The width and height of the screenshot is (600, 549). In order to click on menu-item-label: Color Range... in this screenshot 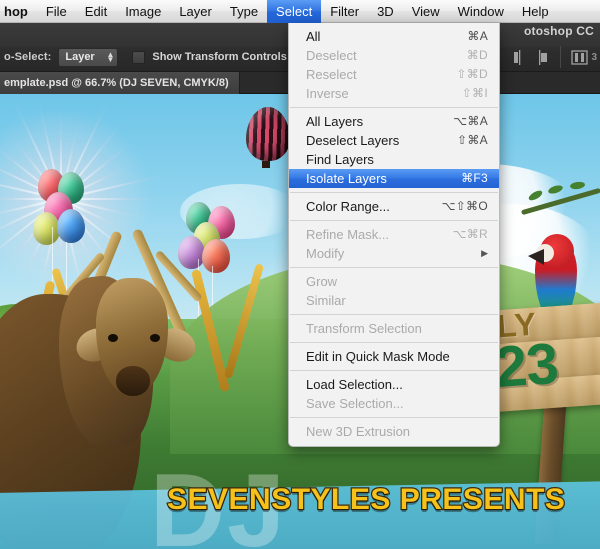, I will do `click(348, 206)`.